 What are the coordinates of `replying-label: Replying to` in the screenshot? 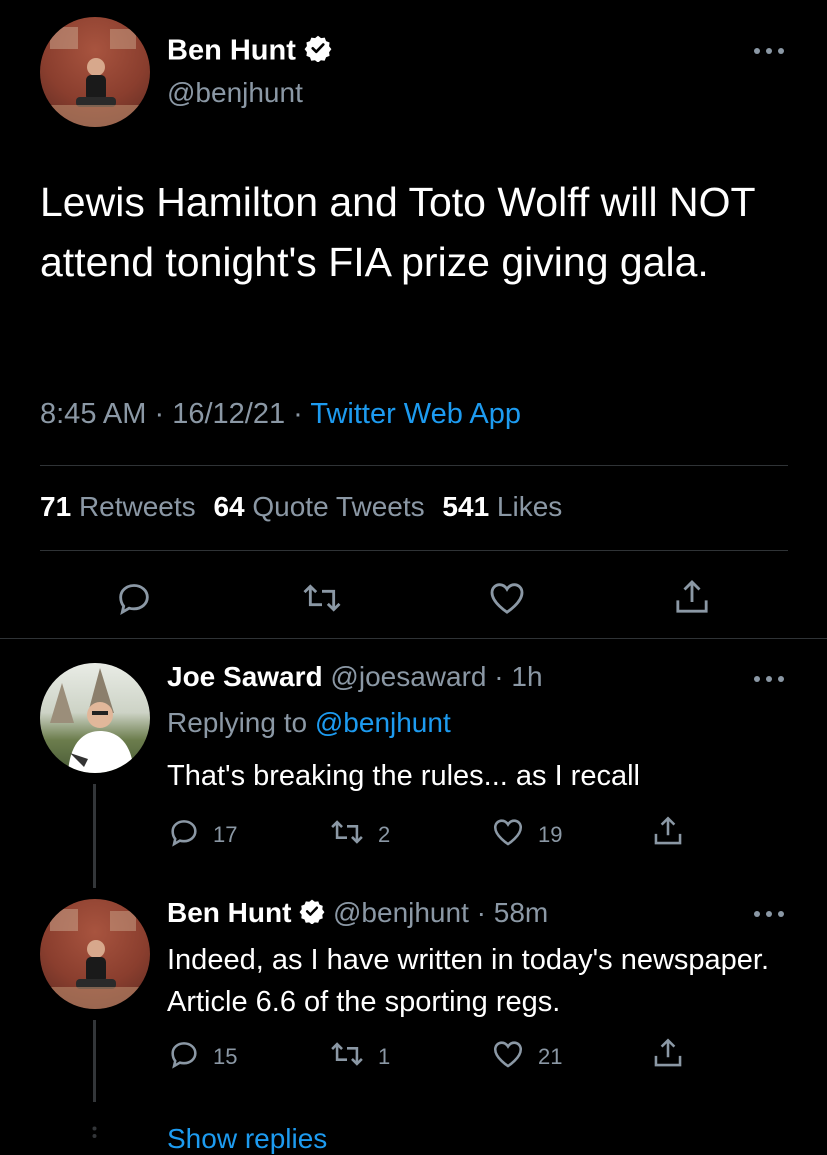 It's located at (237, 722).